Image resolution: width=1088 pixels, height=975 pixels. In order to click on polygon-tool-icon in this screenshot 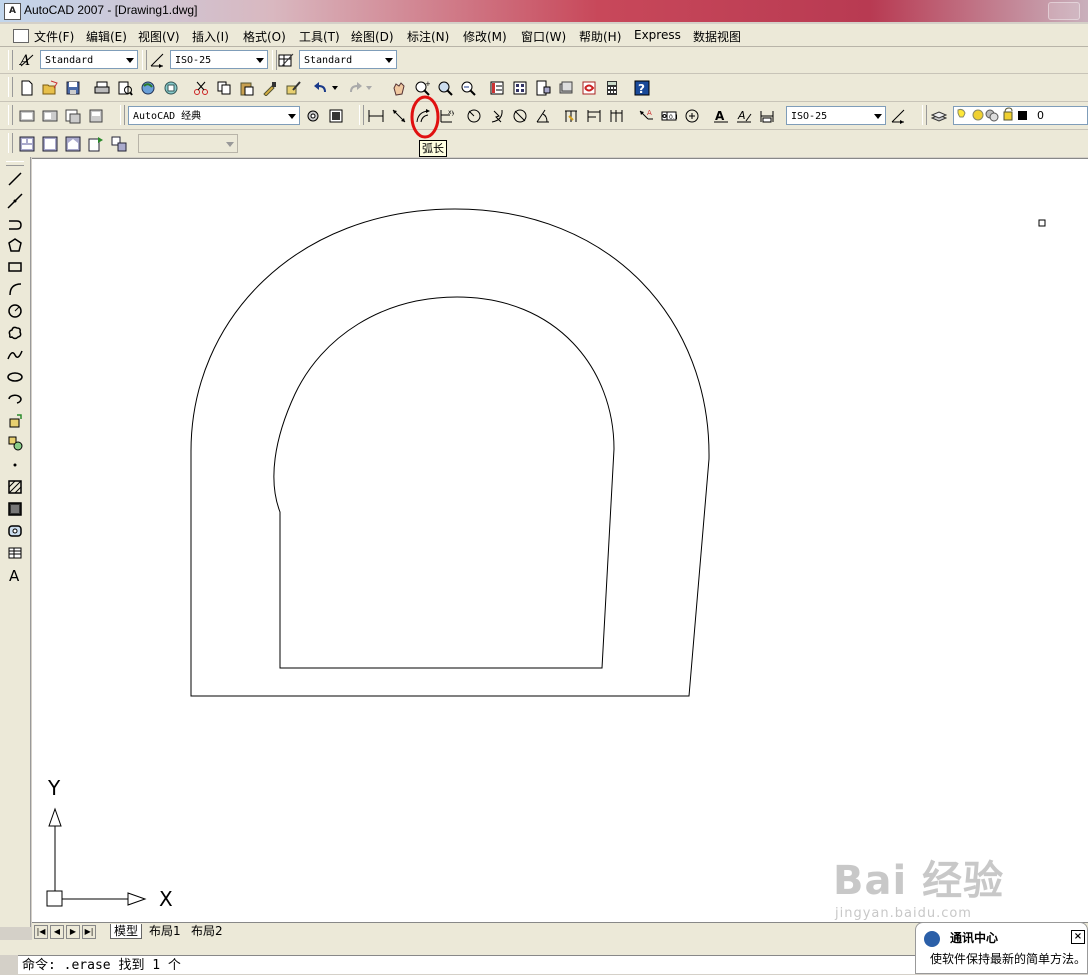, I will do `click(15, 245)`.